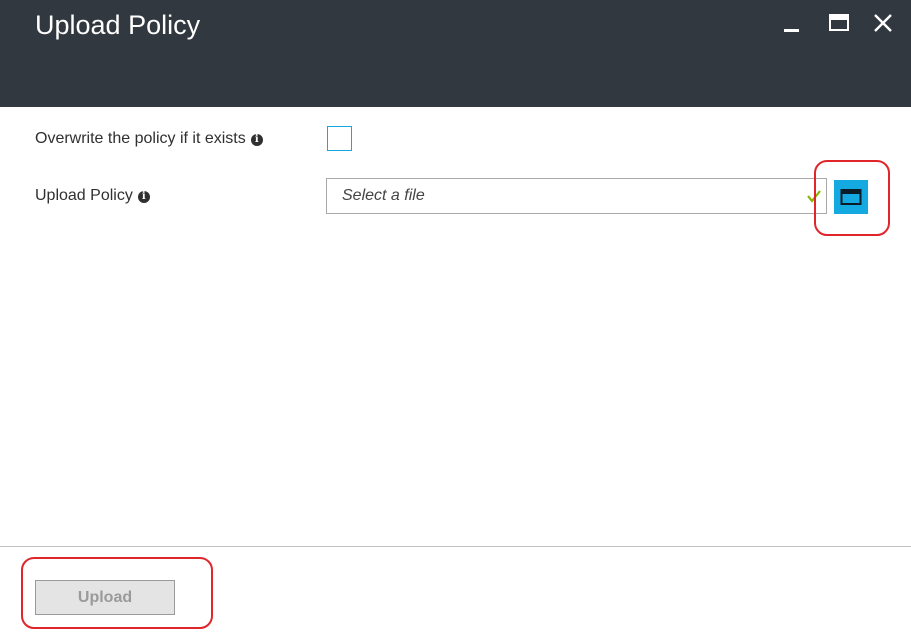 The height and width of the screenshot is (632, 911). I want to click on browse-button, so click(851, 197).